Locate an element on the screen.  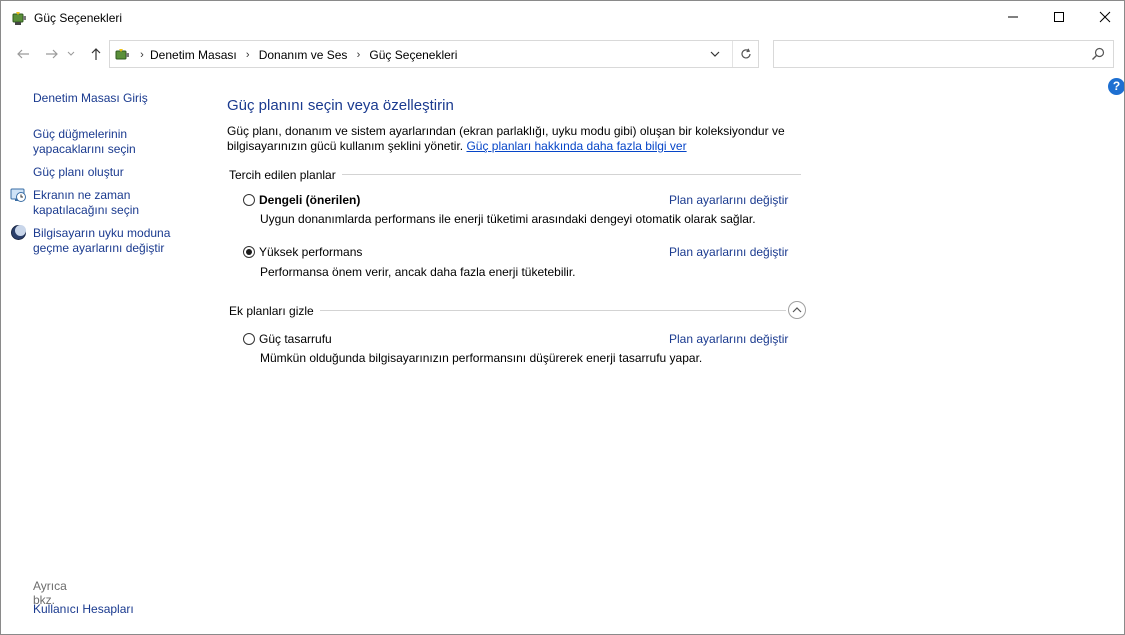
up-button is located at coordinates (96, 54).